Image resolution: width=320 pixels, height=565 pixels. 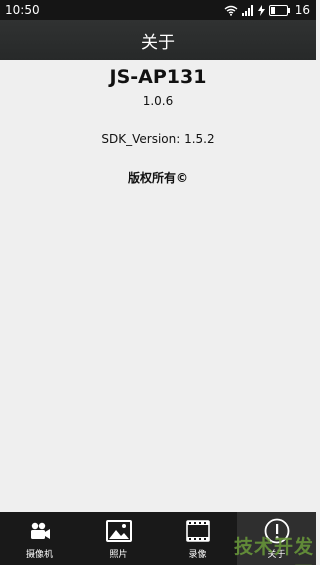 I want to click on title-bar: 关于, so click(x=158, y=40).